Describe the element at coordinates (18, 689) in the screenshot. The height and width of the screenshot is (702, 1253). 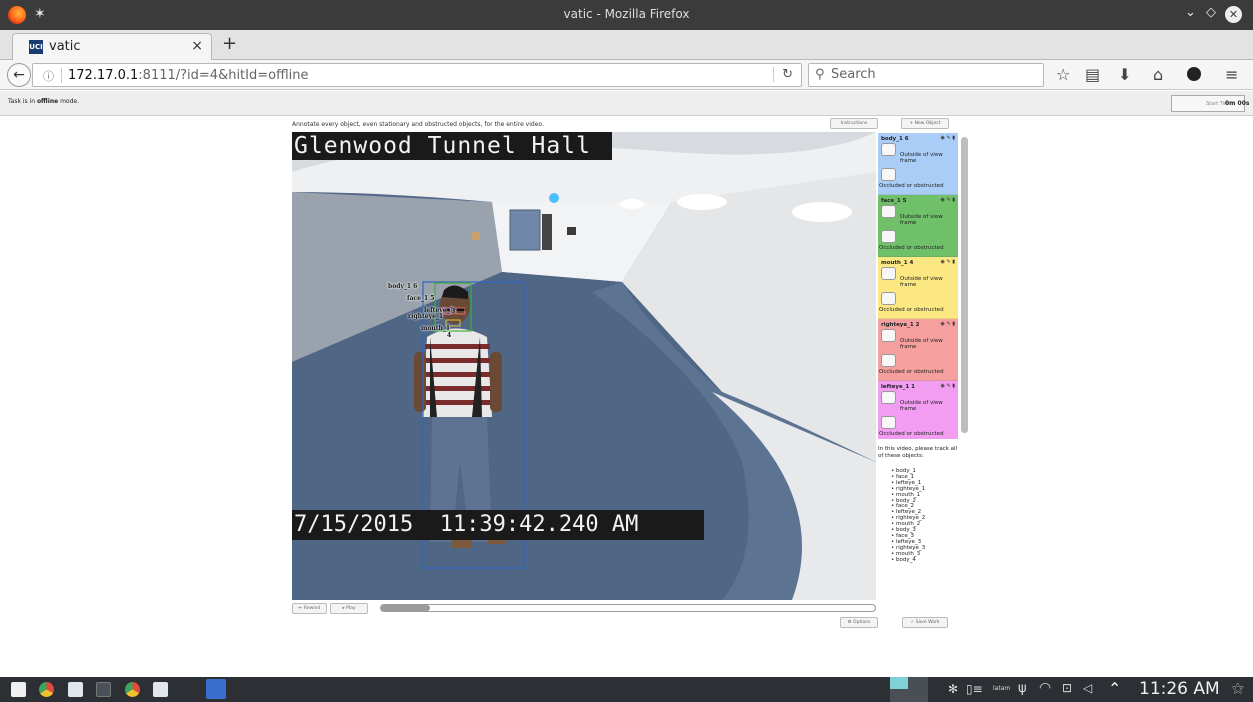
I see `menu-grid-icon` at that location.